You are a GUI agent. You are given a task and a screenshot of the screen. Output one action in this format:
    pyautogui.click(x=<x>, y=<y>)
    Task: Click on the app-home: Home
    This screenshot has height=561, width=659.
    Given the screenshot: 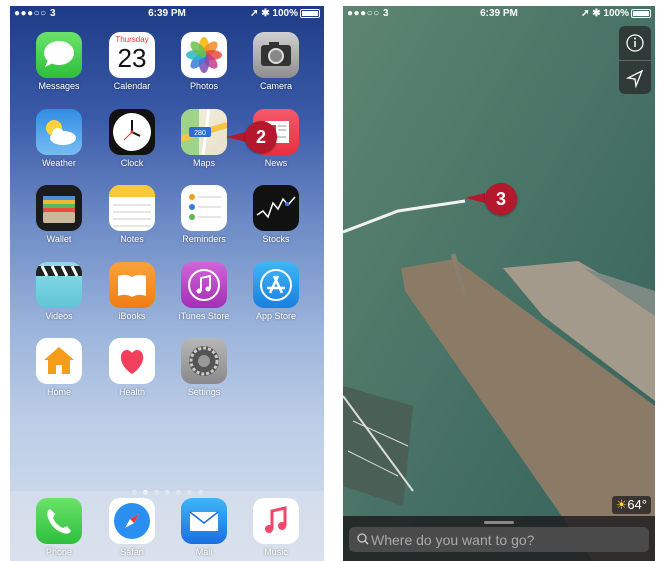 What is the action you would take?
    pyautogui.click(x=59, y=367)
    